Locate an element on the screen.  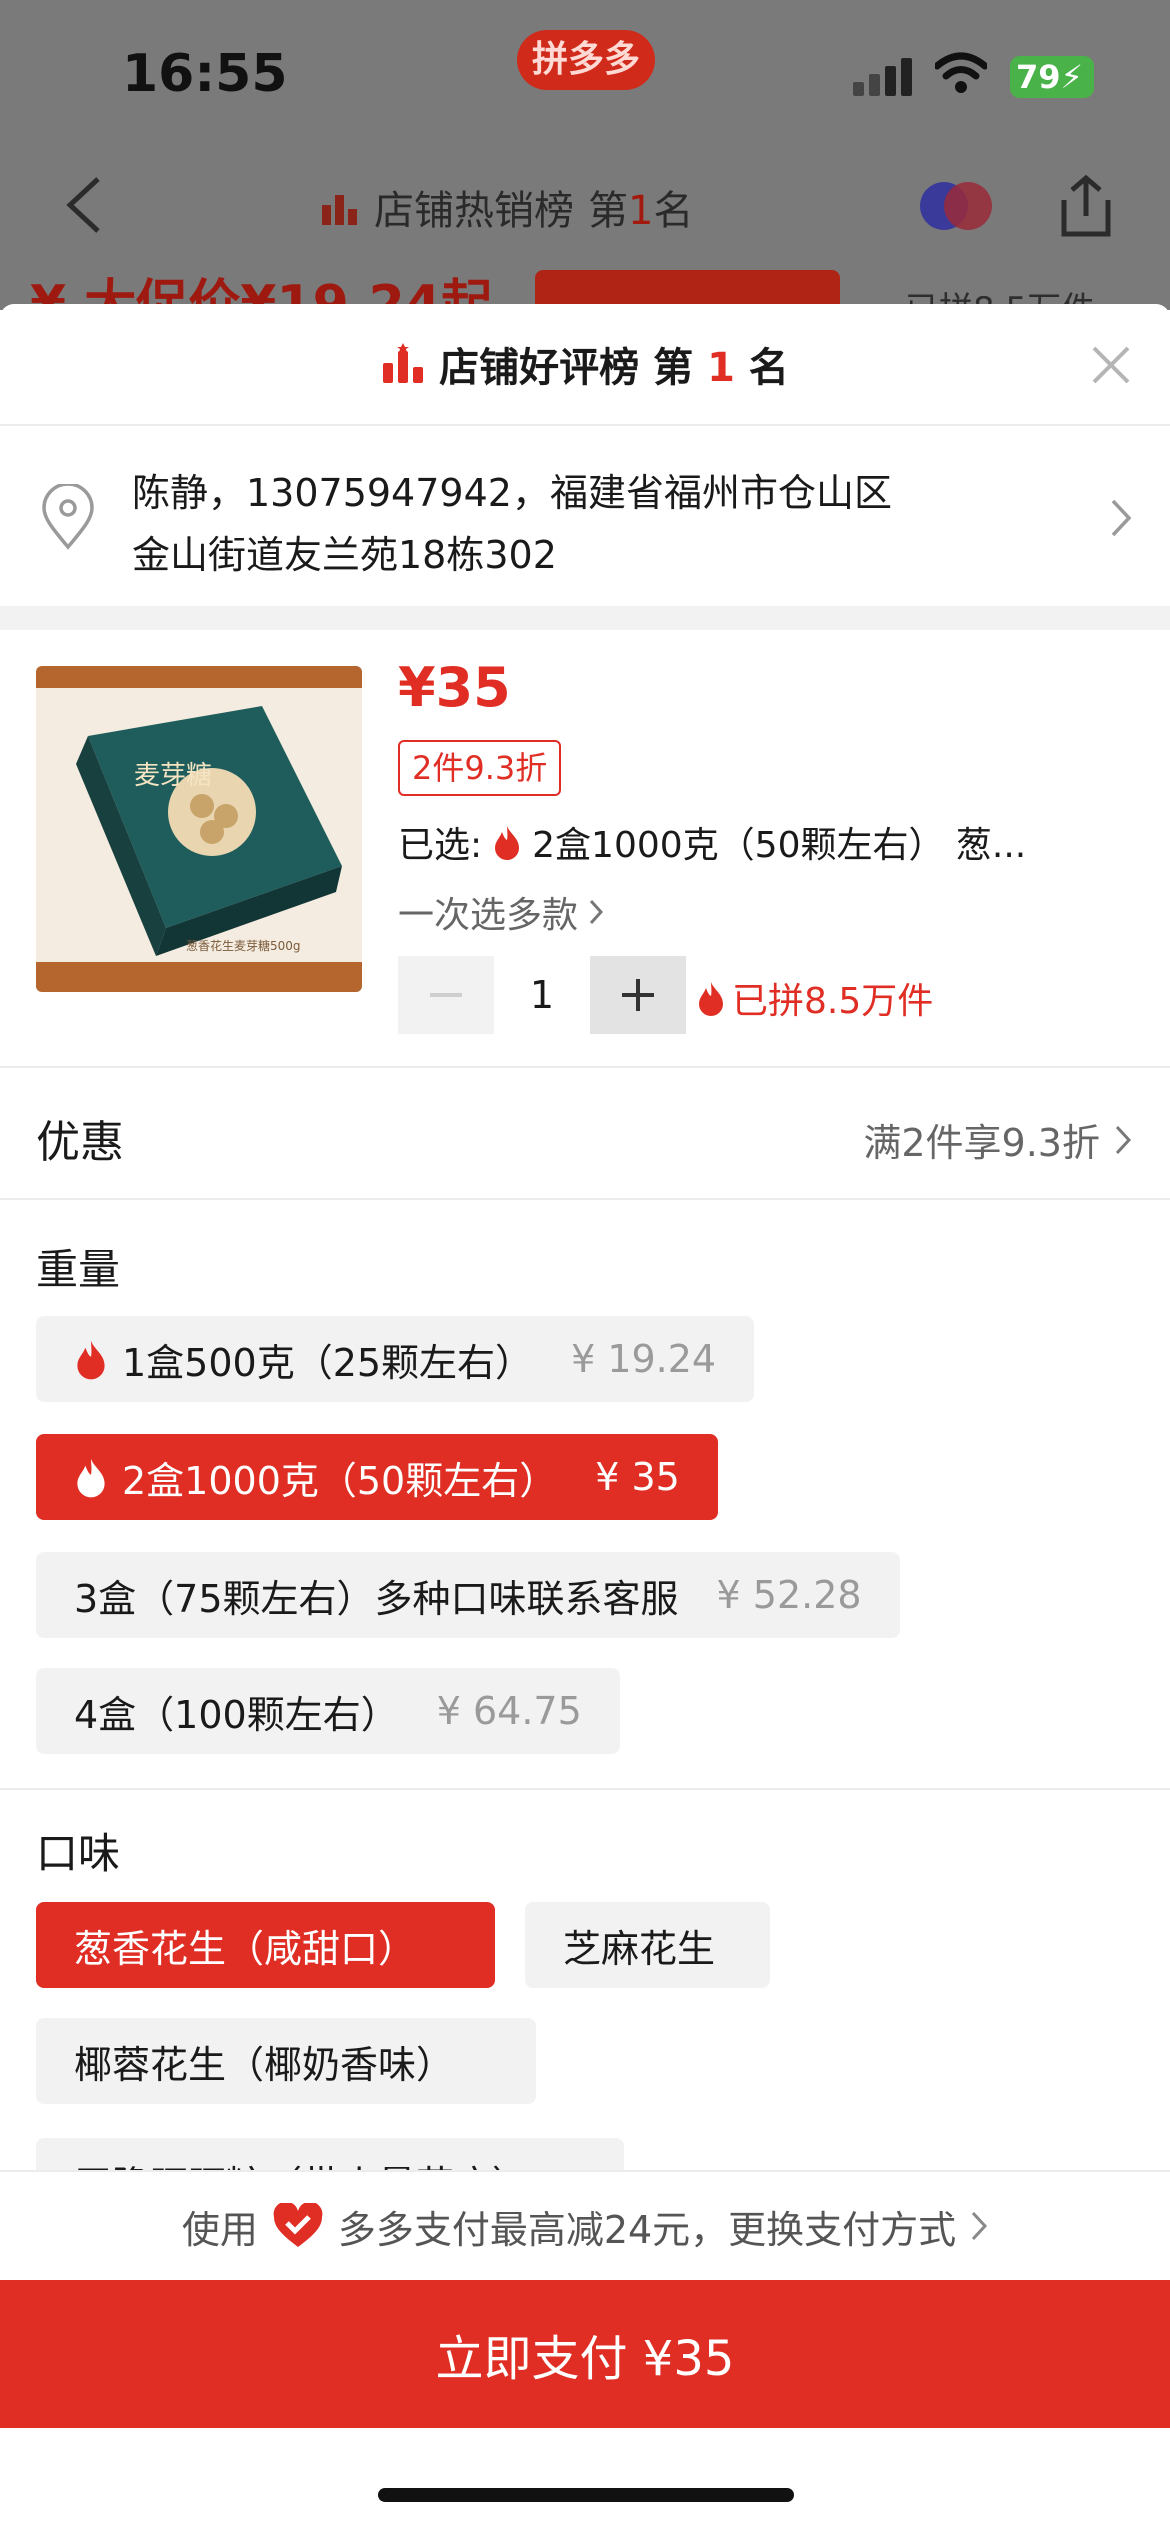
group-avatar-icon is located at coordinates (956, 206).